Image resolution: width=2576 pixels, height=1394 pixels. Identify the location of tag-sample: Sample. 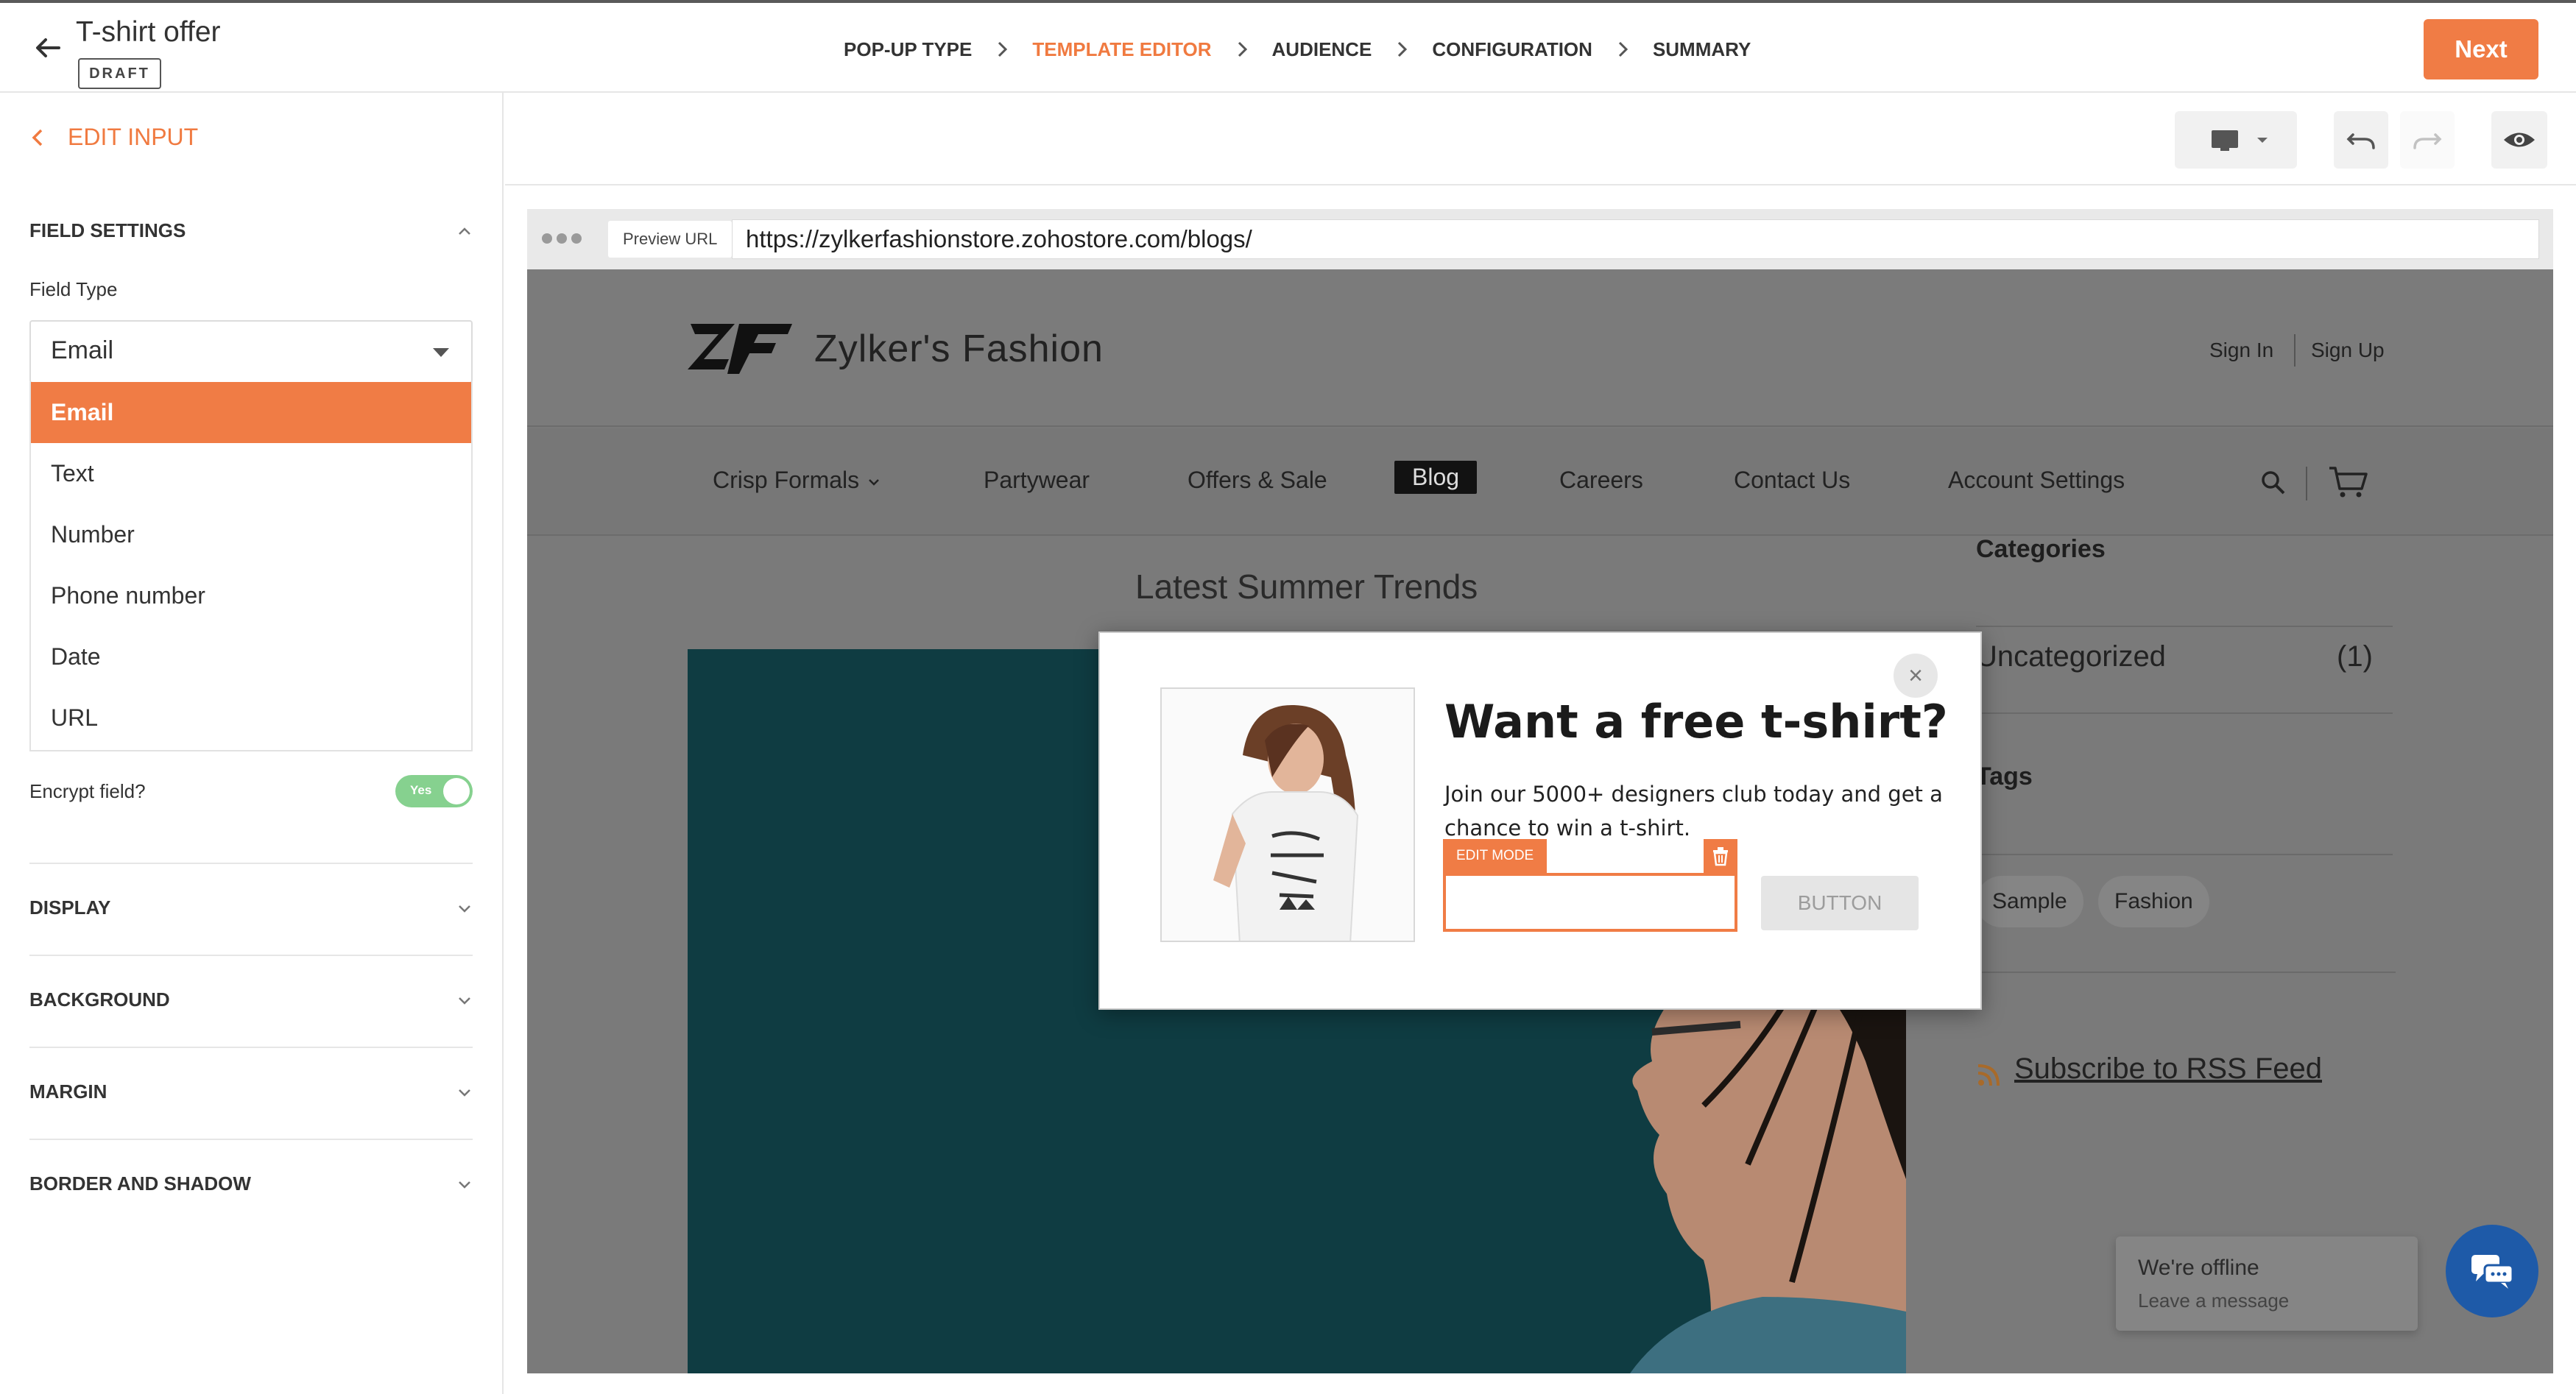
(2029, 901).